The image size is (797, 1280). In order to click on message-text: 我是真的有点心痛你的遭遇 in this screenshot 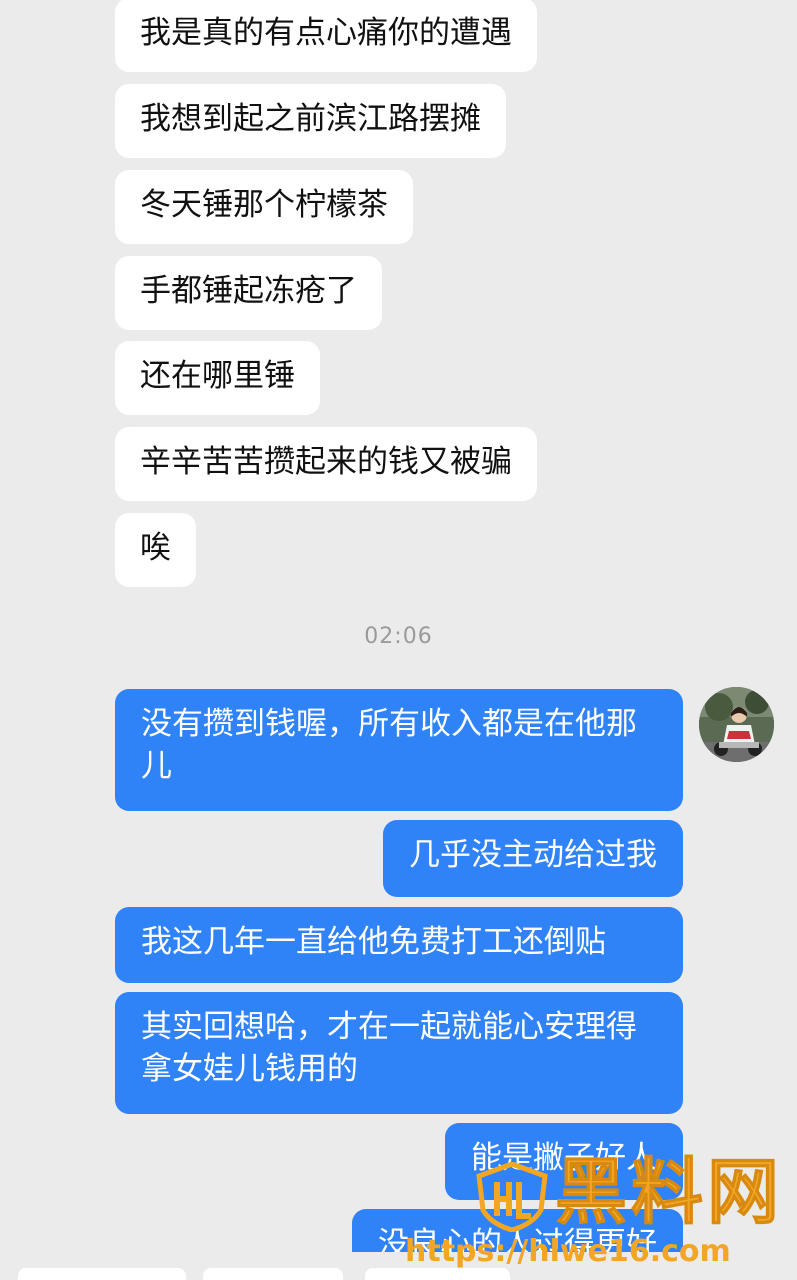, I will do `click(326, 33)`.